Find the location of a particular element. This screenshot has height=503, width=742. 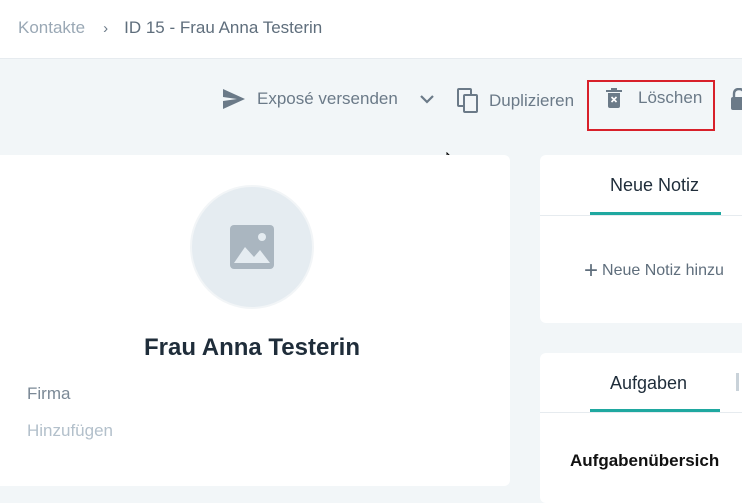

send-expose-dropdown is located at coordinates (427, 99).